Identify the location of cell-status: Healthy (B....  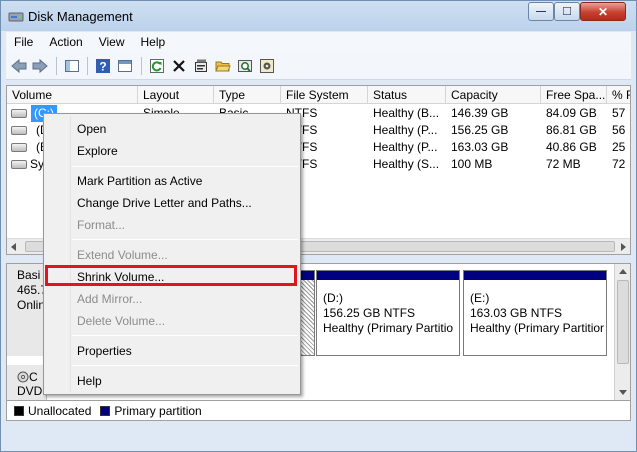
(406, 113).